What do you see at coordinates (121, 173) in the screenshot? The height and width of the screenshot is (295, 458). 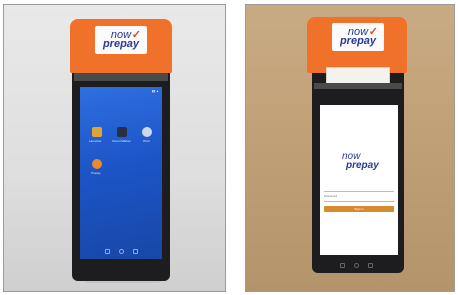 I see `home-screen: ▮▮ ▲ Launcher Sunmi Market Wi-Fi Prepay` at bounding box center [121, 173].